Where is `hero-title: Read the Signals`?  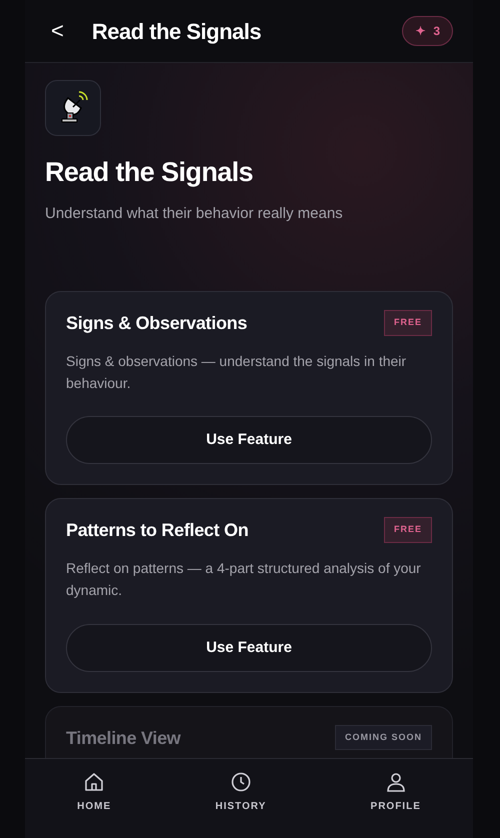
hero-title: Read the Signals is located at coordinates (149, 172).